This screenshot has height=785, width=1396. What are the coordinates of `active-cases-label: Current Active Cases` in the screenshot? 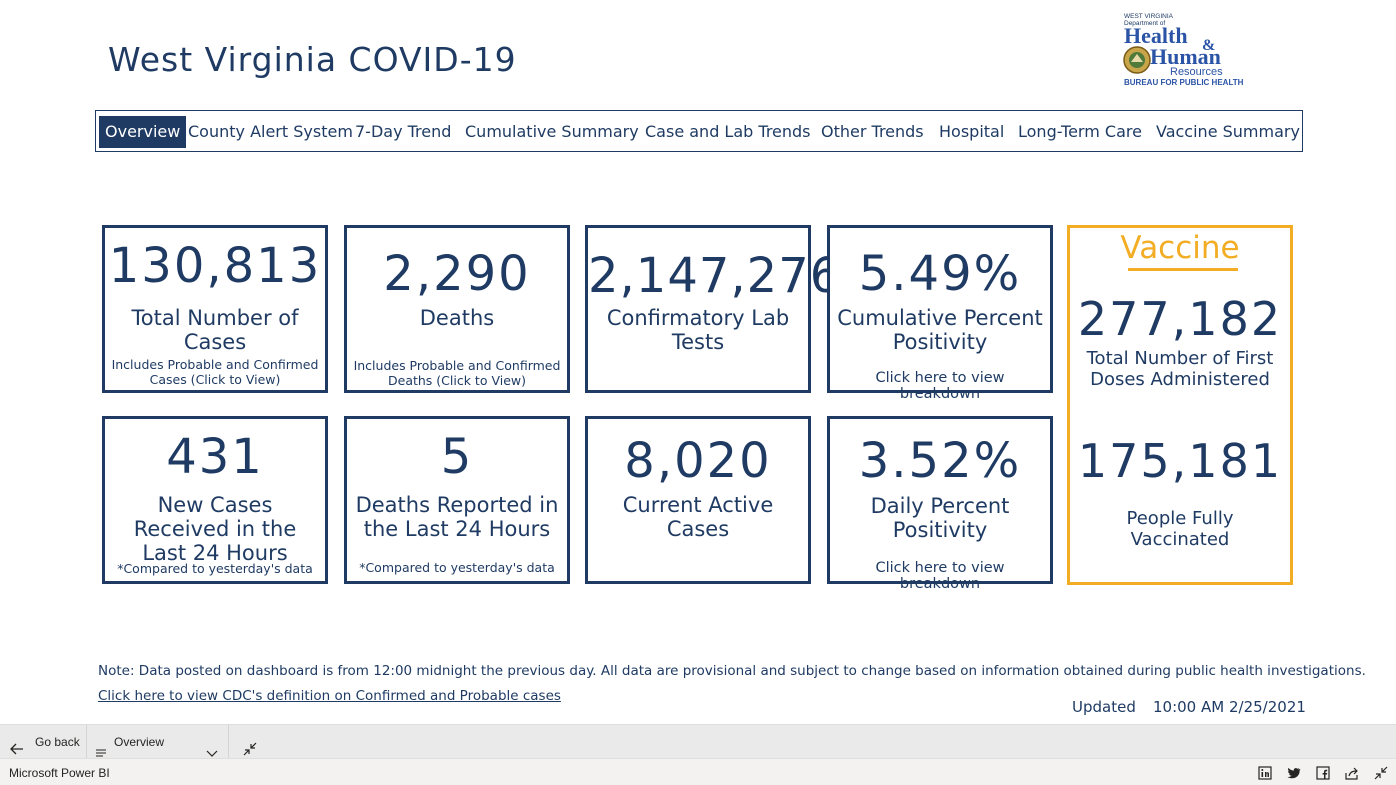 It's located at (698, 517).